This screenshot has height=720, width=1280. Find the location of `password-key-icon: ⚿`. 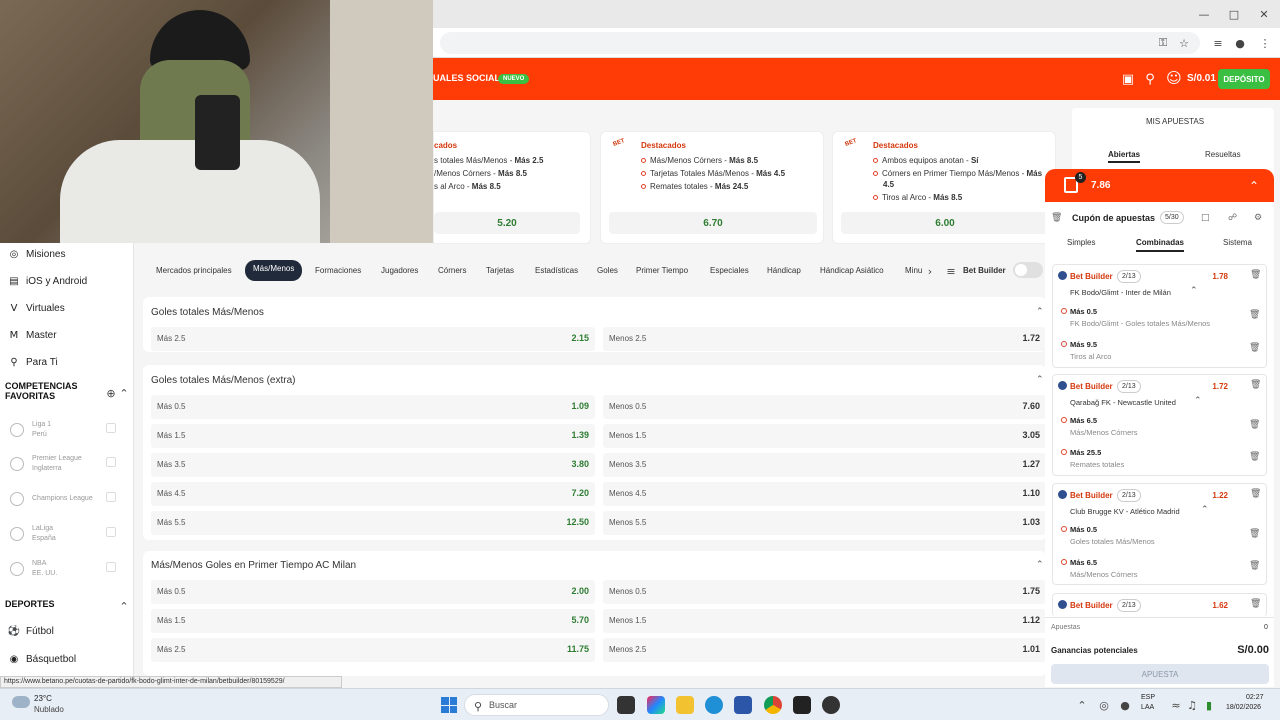

password-key-icon: ⚿ is located at coordinates (1163, 43).